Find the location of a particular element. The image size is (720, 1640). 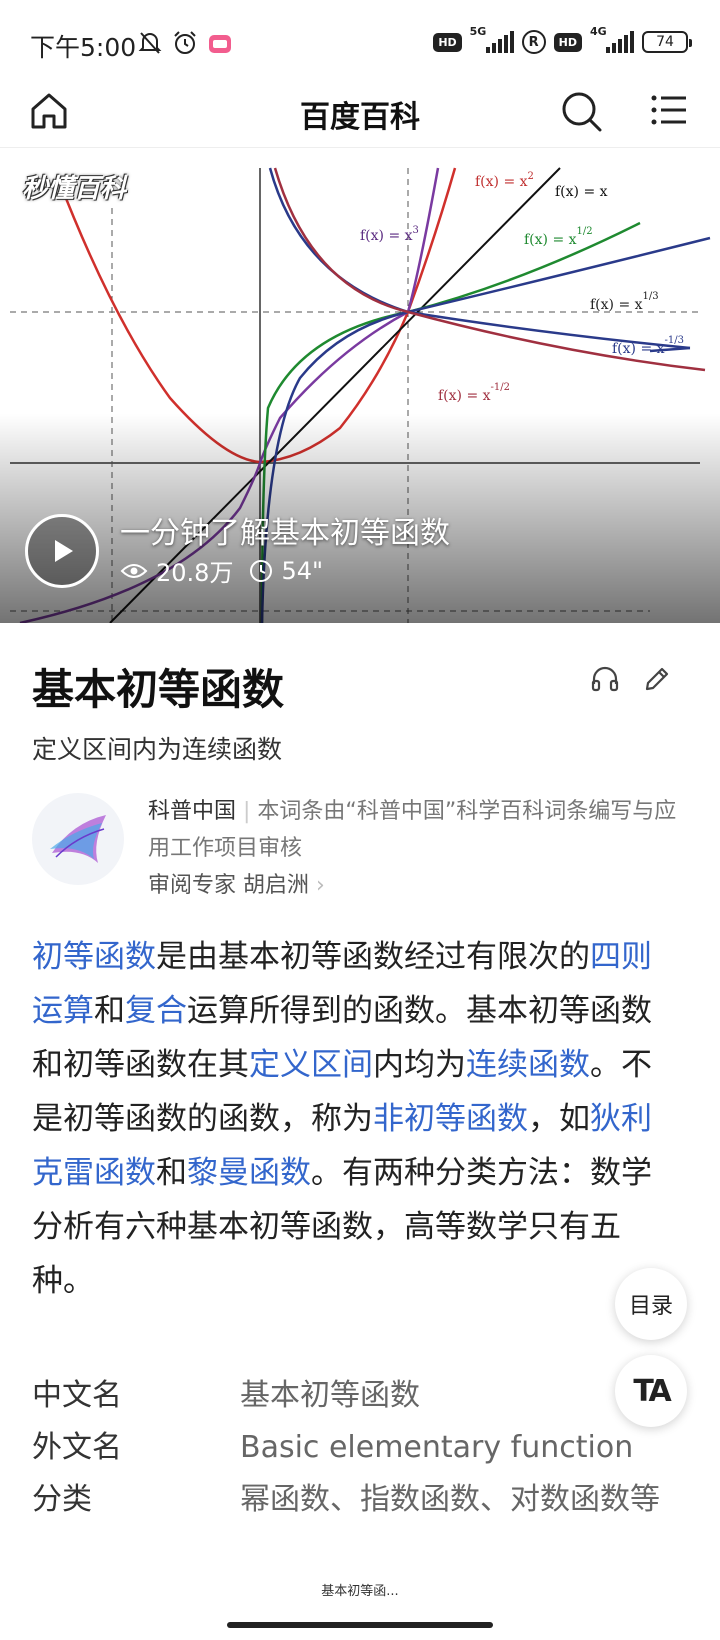

article-link: 黎曼函数 is located at coordinates (249, 1173).